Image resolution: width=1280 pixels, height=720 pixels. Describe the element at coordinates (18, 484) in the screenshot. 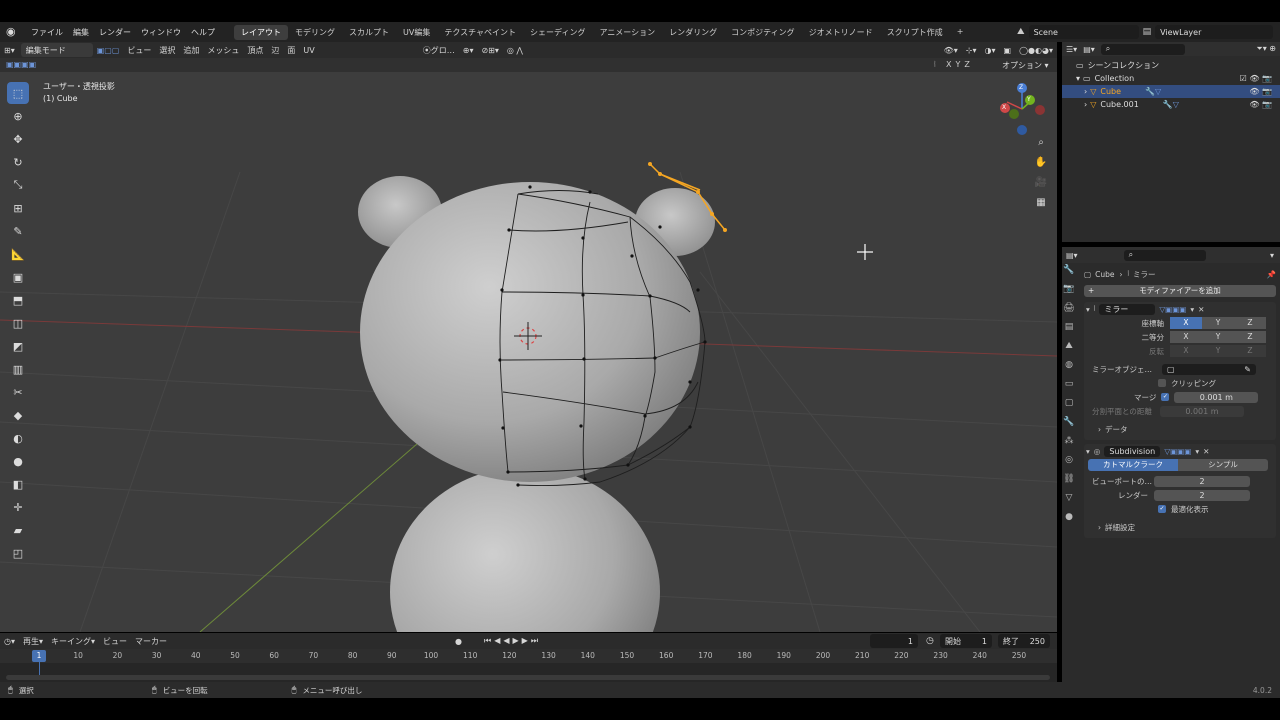

I see `edge-slide-icon: ◧` at that location.